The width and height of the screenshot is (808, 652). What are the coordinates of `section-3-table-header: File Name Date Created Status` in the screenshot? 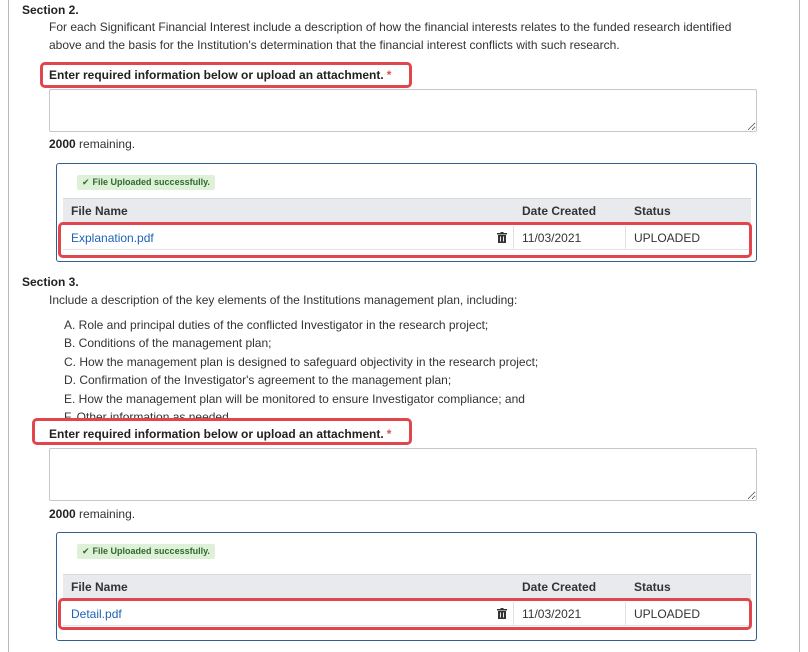 It's located at (407, 586).